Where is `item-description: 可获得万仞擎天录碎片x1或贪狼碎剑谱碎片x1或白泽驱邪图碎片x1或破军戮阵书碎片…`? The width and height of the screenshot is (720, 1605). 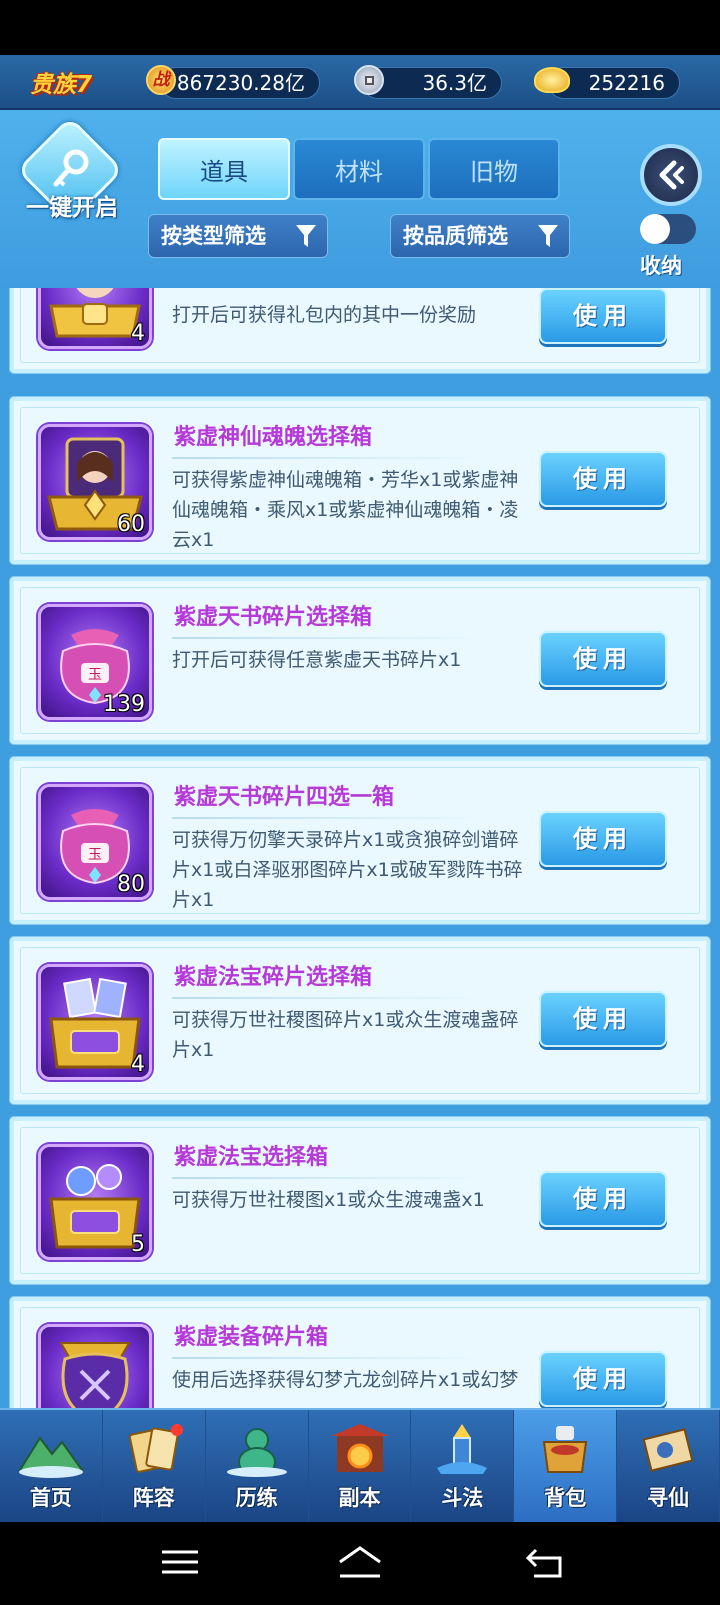
item-description: 可获得万仞擎天录碎片x1或贪狼碎剑谱碎片x1或白泽驱邪图碎片x1或破军戮阵书碎片… is located at coordinates (347, 870).